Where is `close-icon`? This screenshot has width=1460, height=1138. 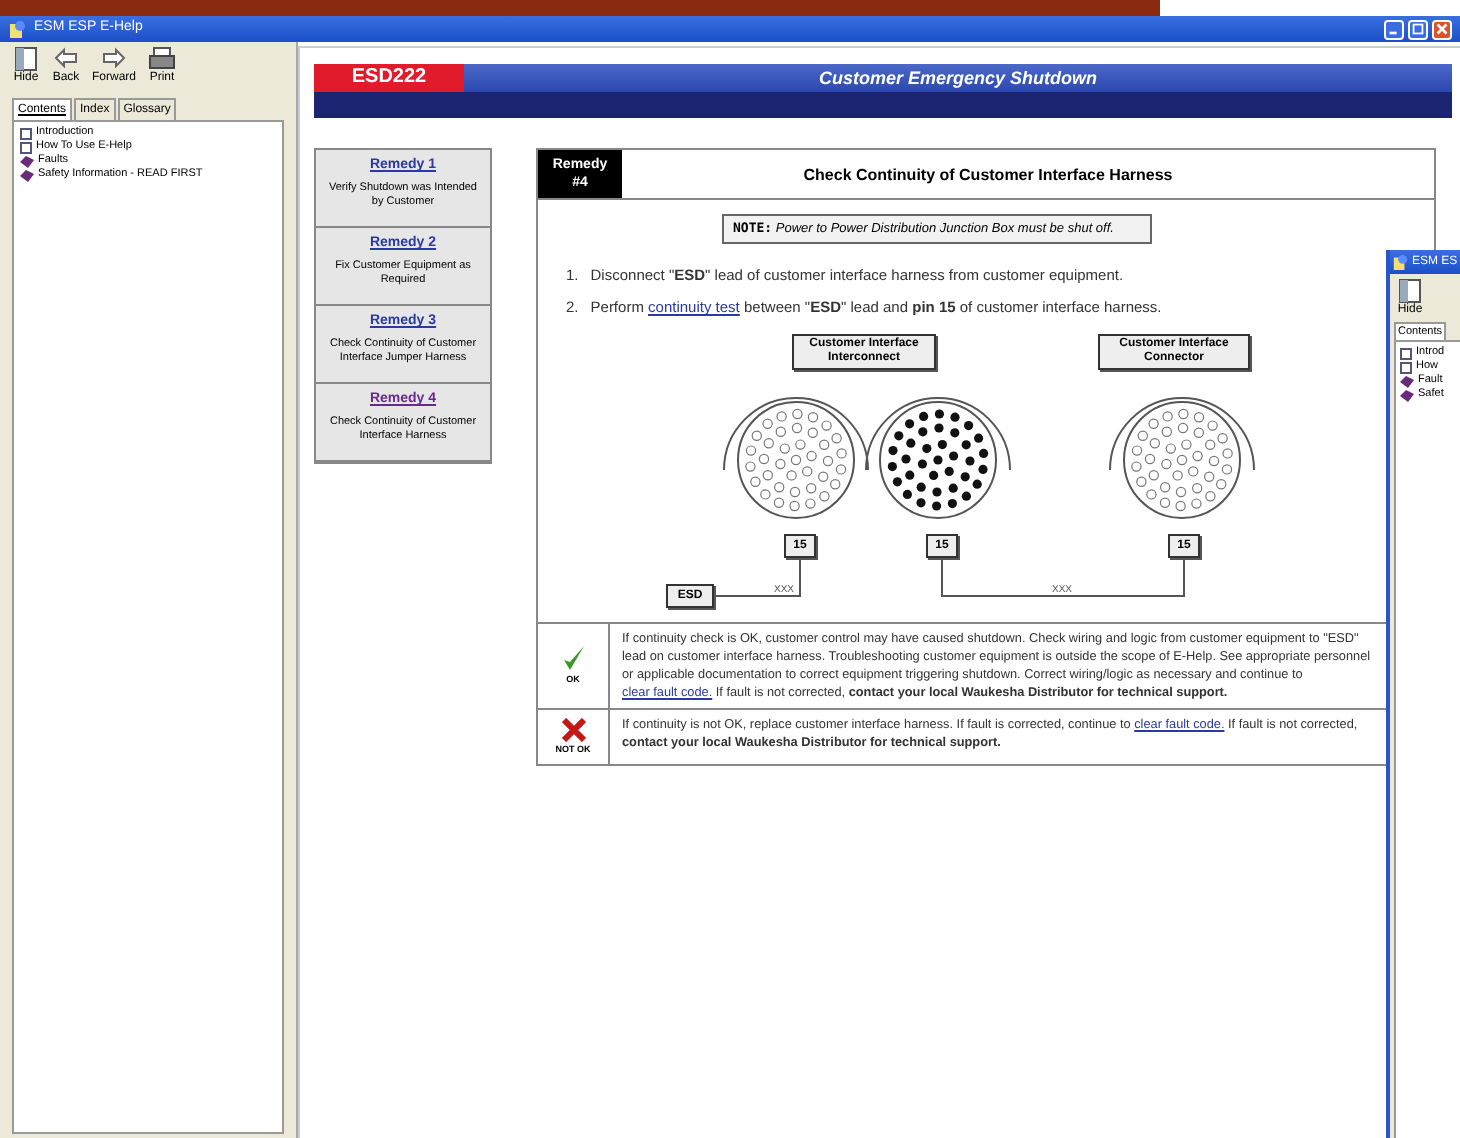
close-icon is located at coordinates (1442, 29).